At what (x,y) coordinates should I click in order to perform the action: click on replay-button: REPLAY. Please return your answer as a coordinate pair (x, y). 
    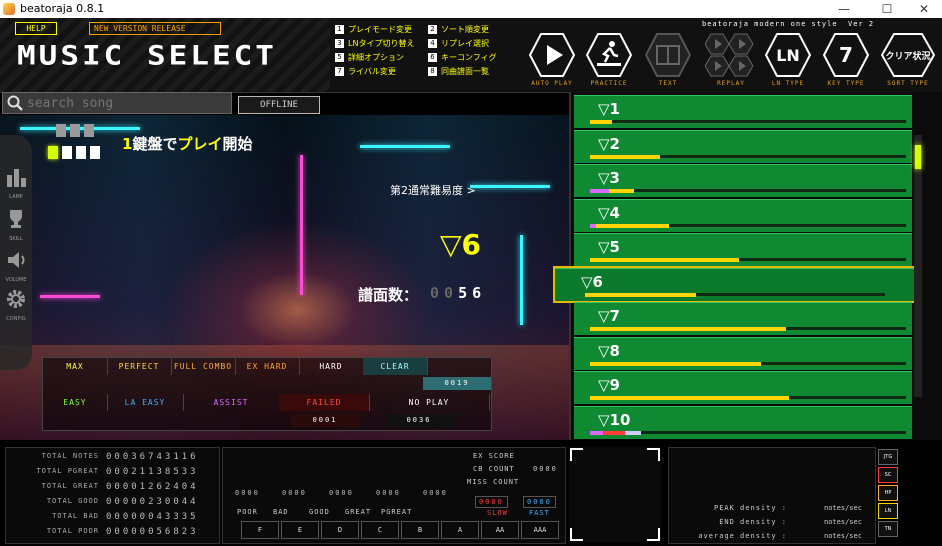
    Looking at the image, I should click on (731, 59).